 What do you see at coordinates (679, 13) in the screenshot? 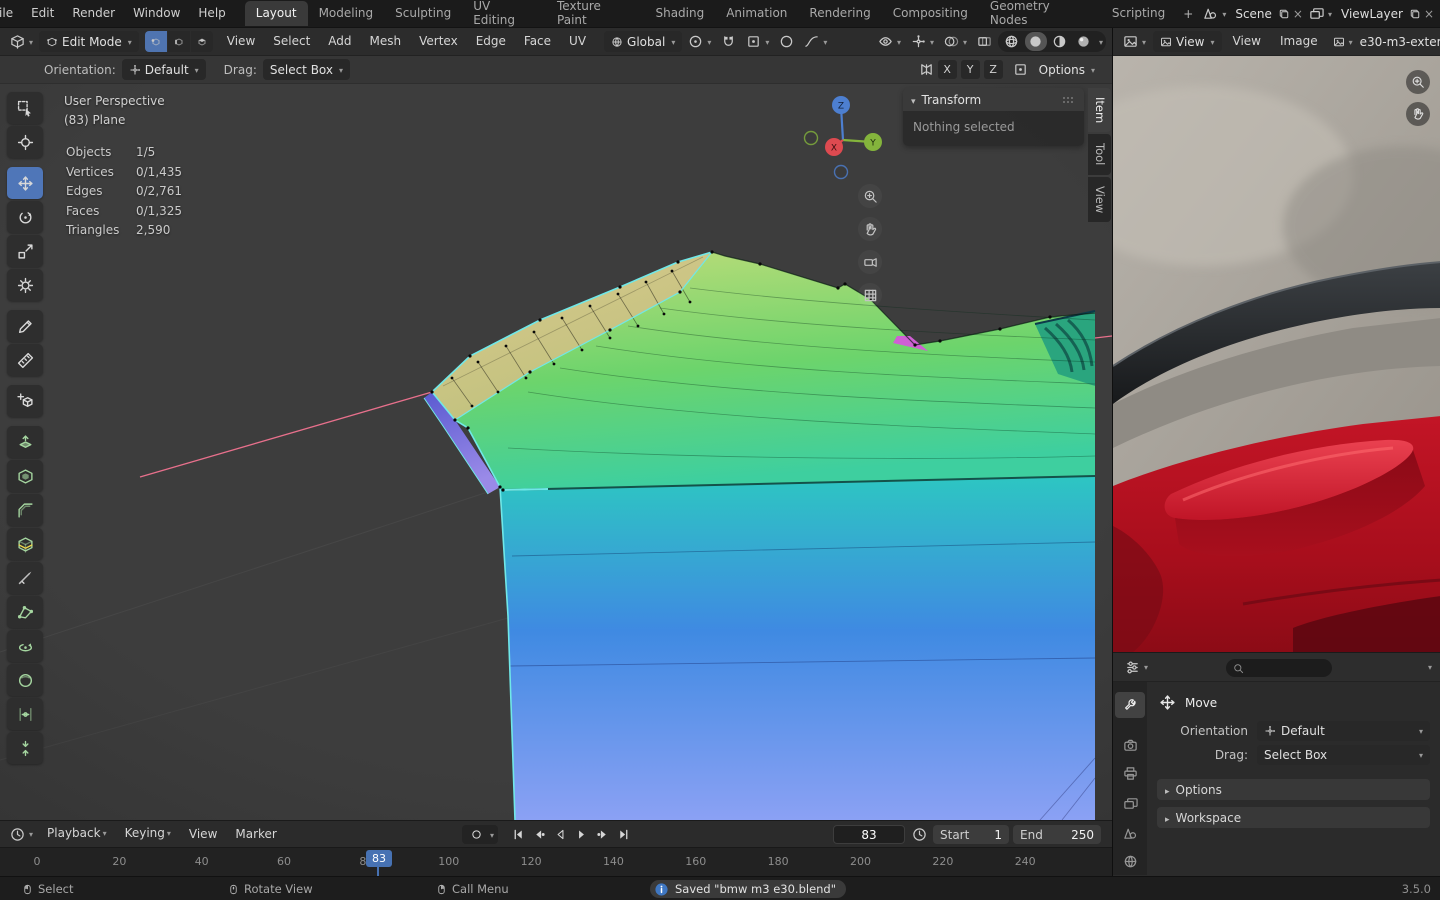
I see `tab-shading: Shading` at bounding box center [679, 13].